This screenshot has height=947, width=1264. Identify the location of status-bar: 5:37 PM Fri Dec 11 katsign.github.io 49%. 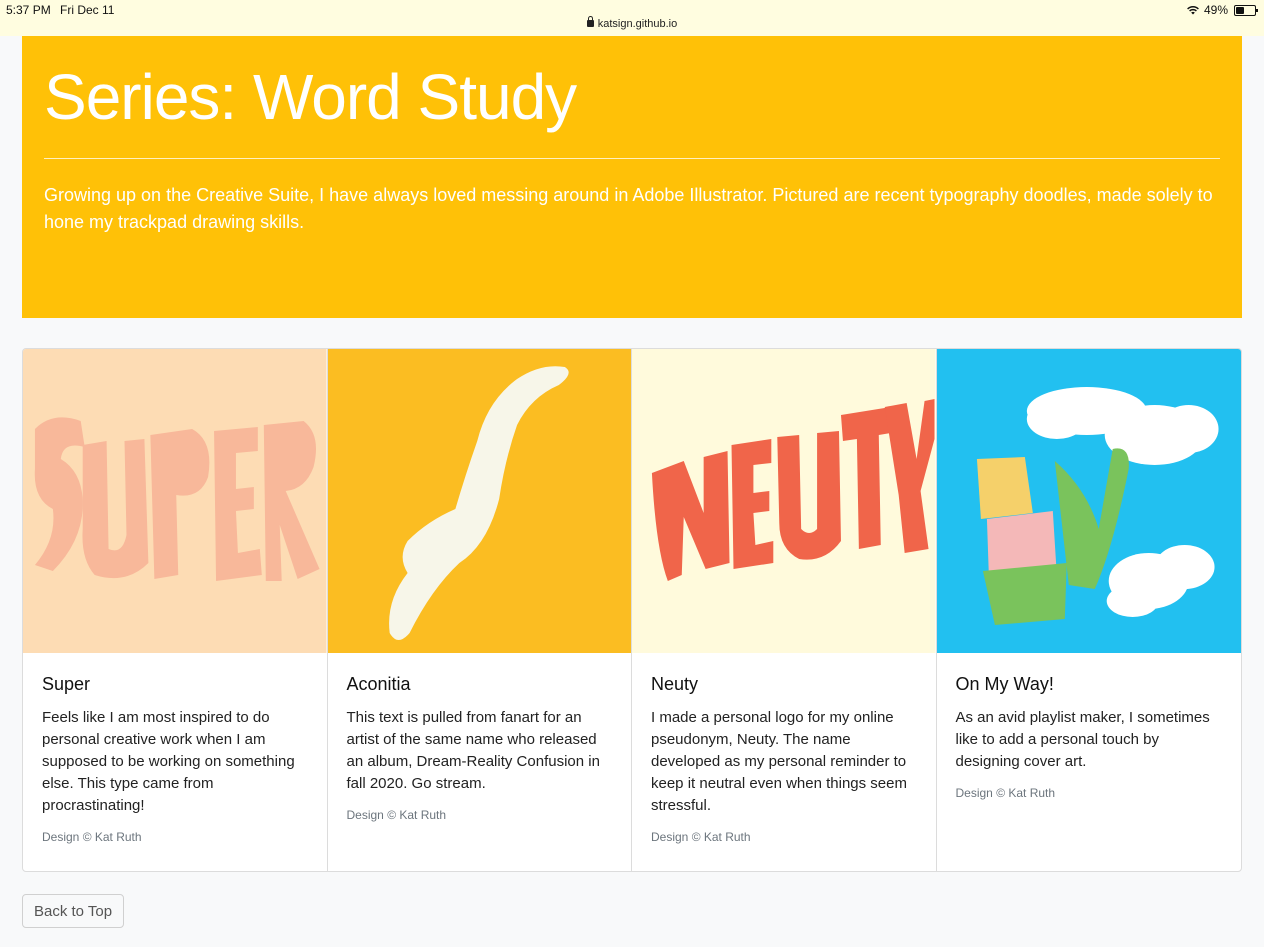
(632, 18).